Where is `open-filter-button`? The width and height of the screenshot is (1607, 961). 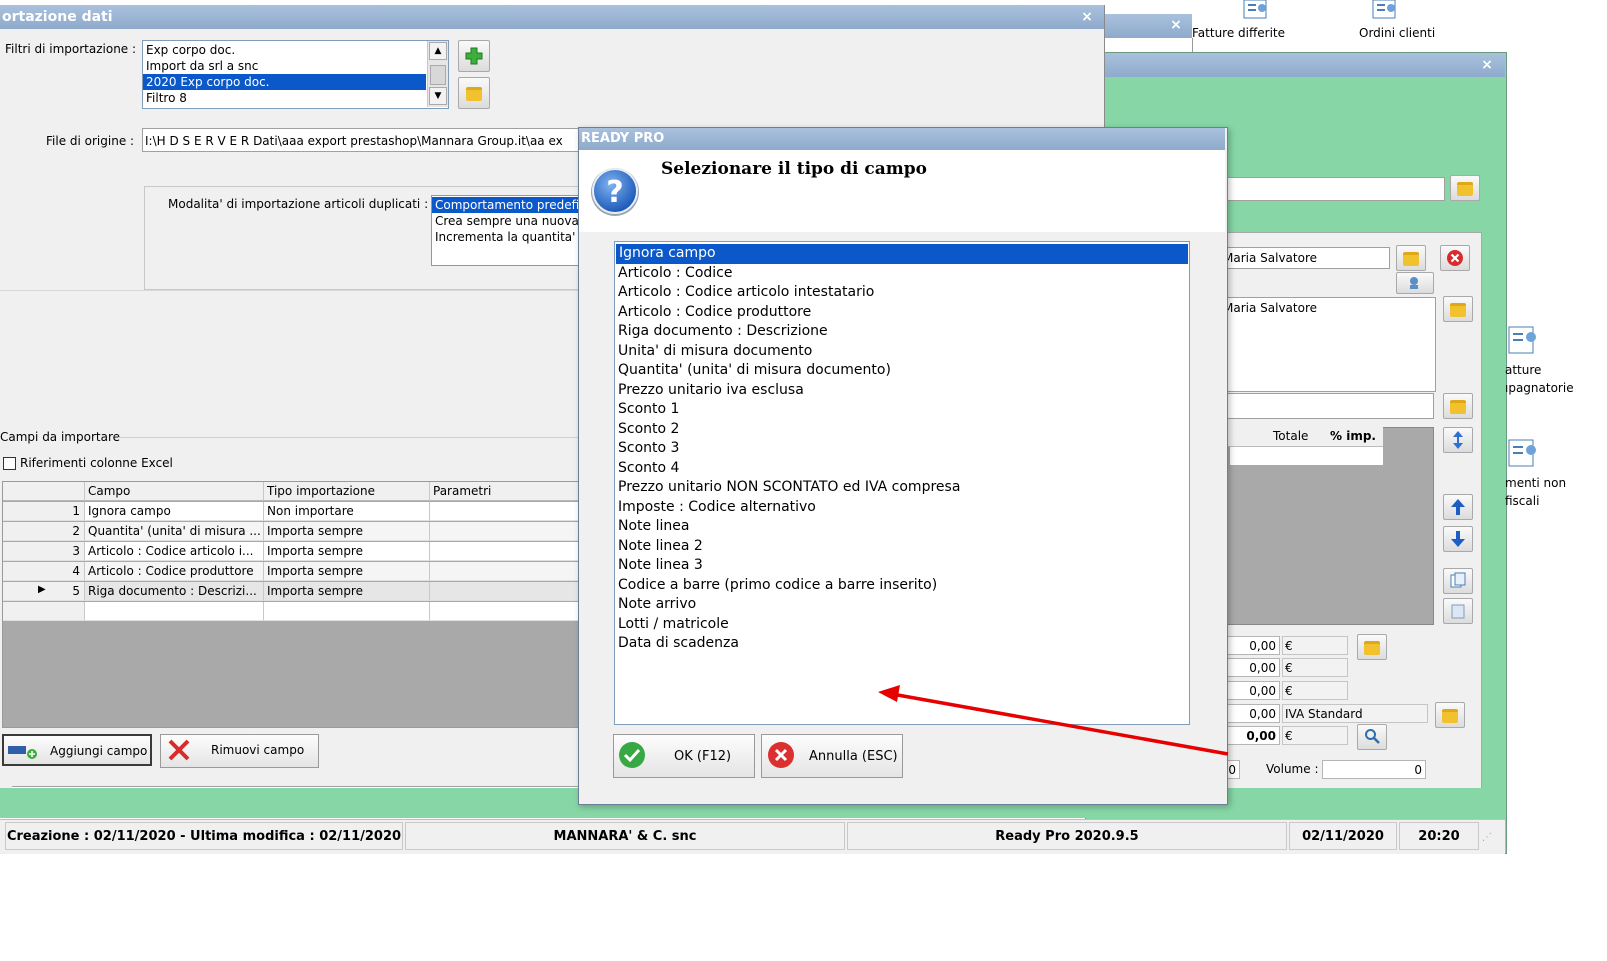 open-filter-button is located at coordinates (474, 93).